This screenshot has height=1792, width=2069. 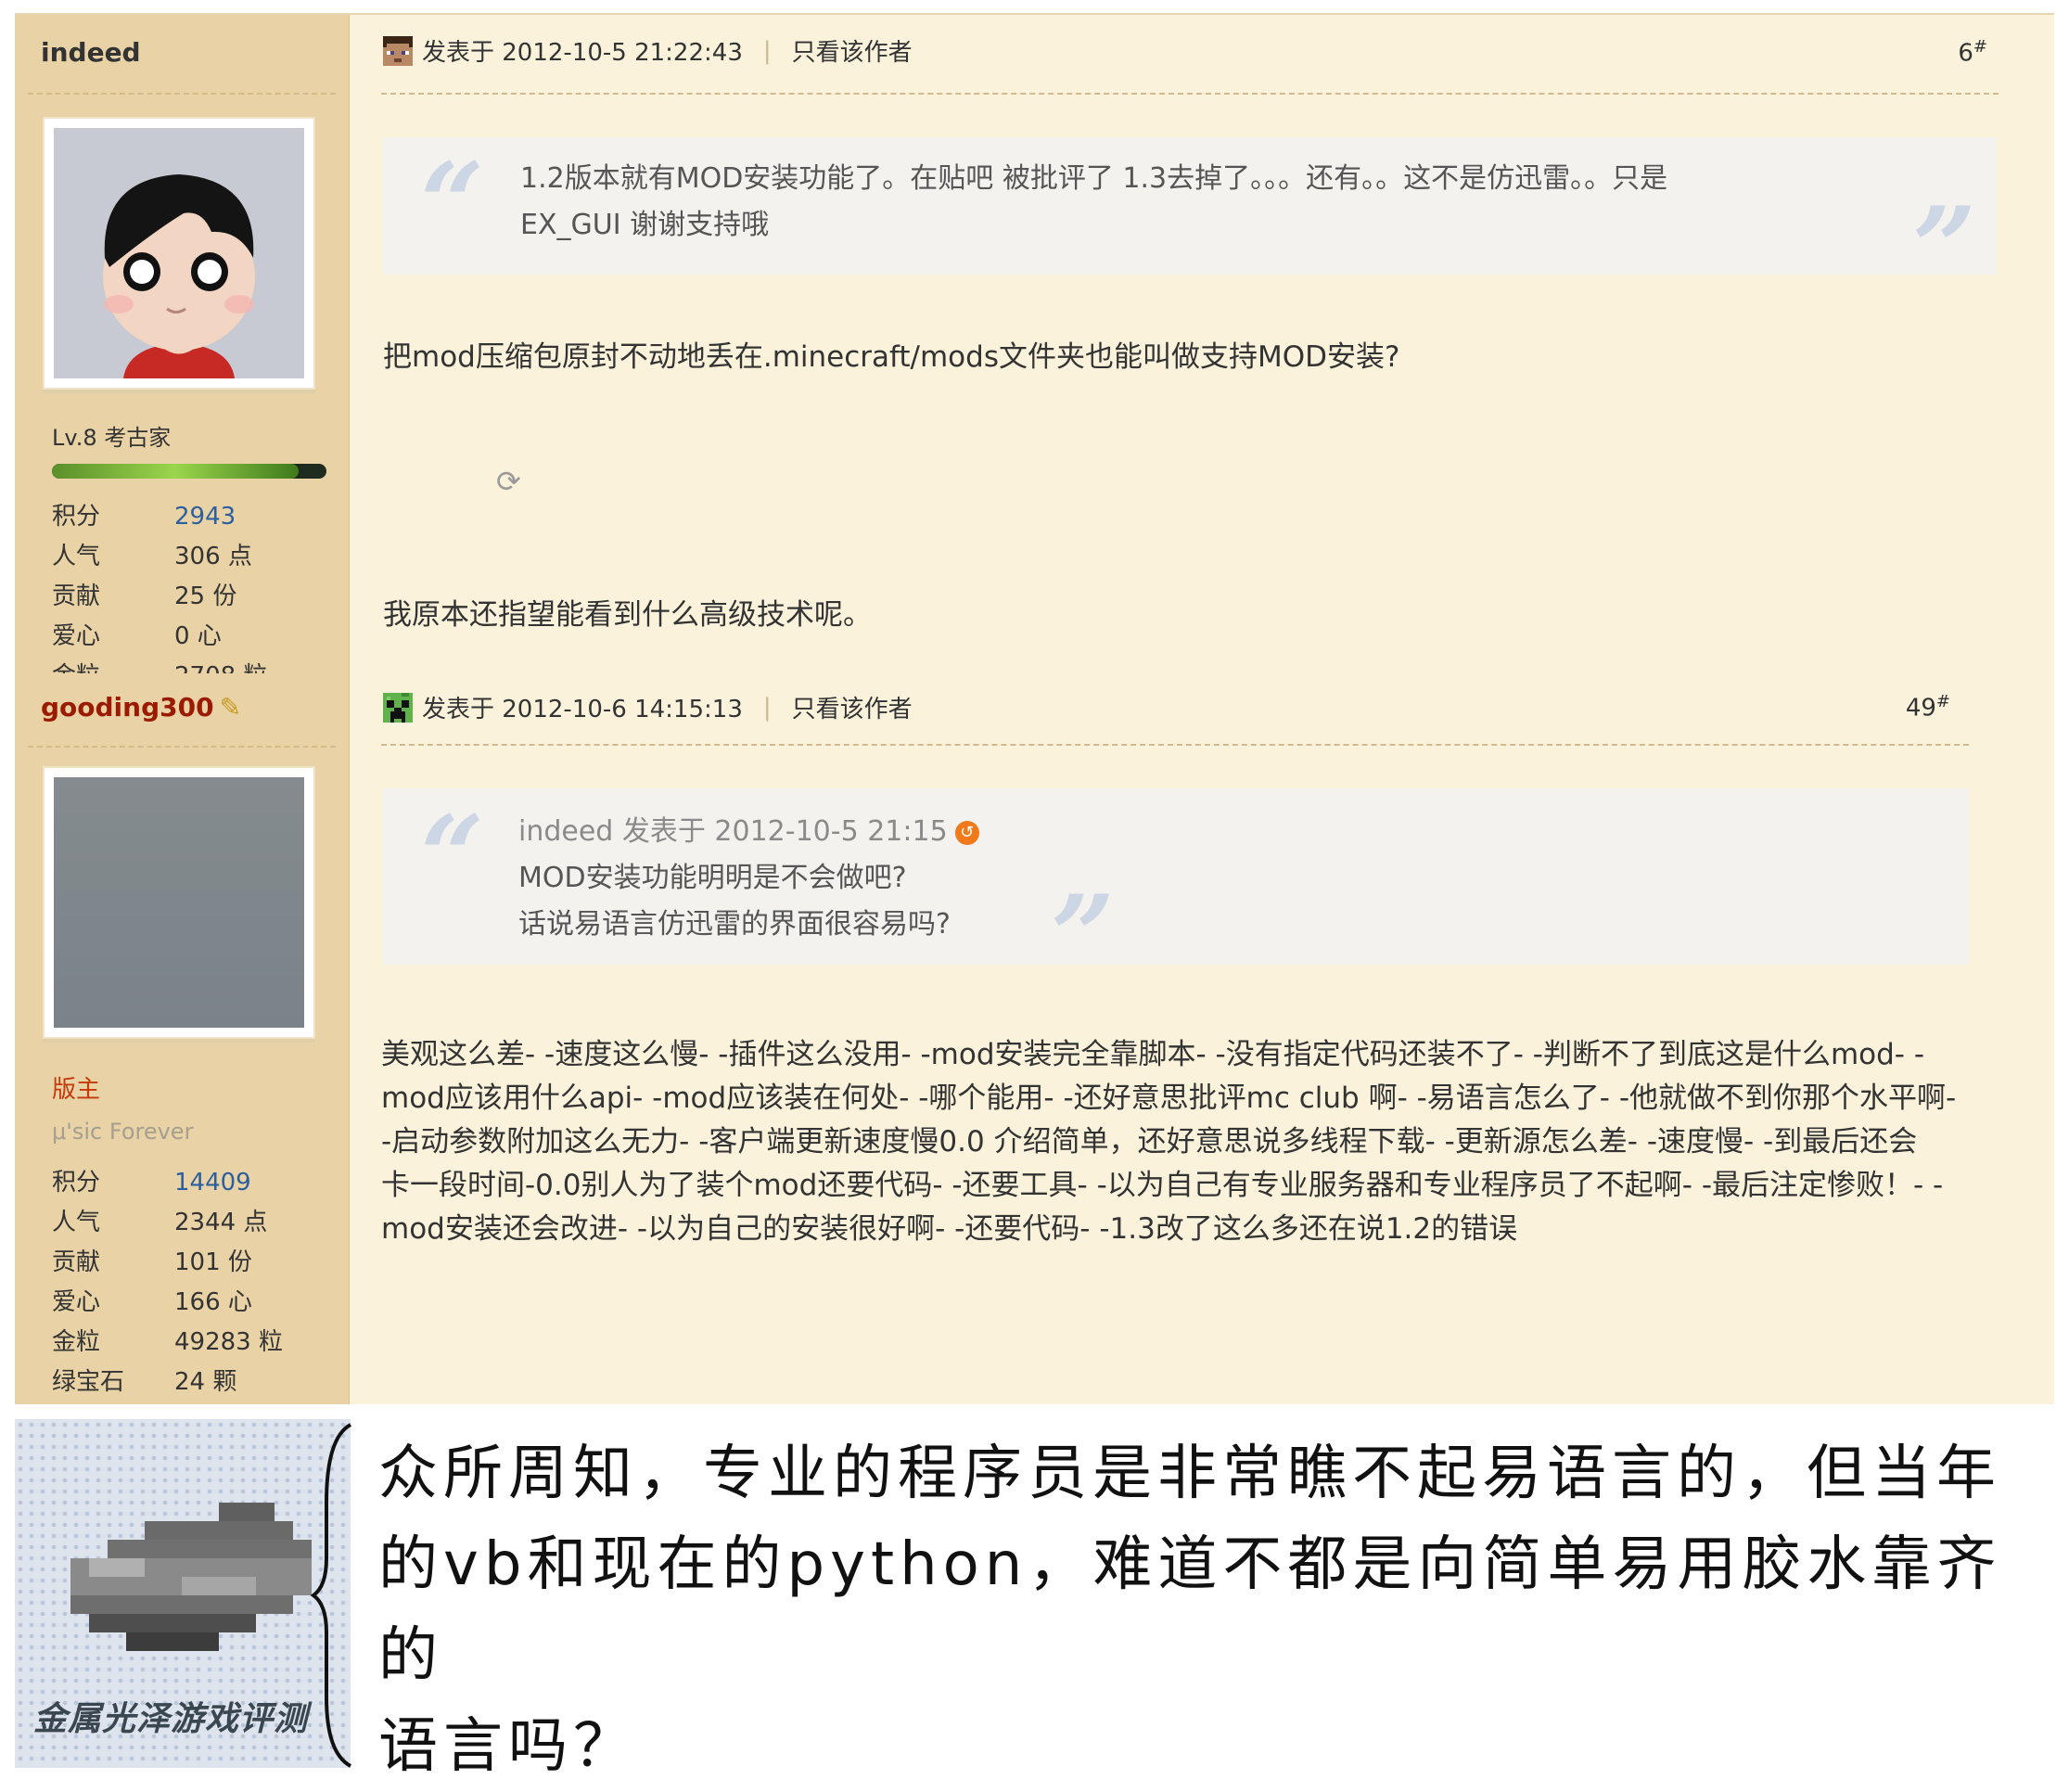 What do you see at coordinates (735, 924) in the screenshot?
I see `quote-line: 话说易语言仿迅雷的界面很容易吗?` at bounding box center [735, 924].